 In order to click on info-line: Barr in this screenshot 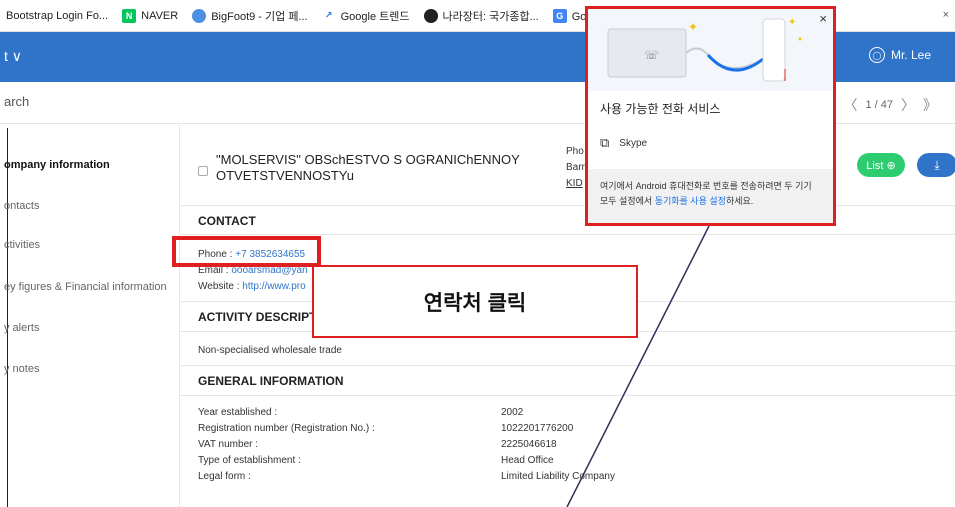, I will do `click(575, 167)`.